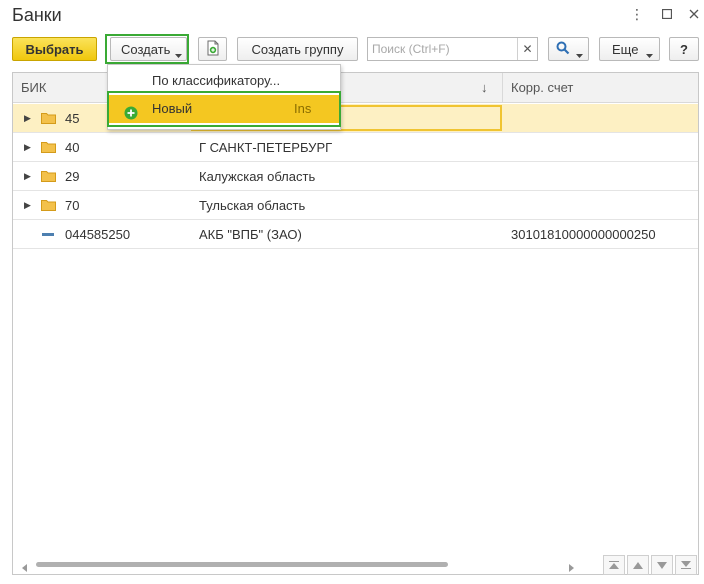 The height and width of the screenshot is (584, 704). Describe the element at coordinates (72, 118) in the screenshot. I see `cell-bik: 45` at that location.